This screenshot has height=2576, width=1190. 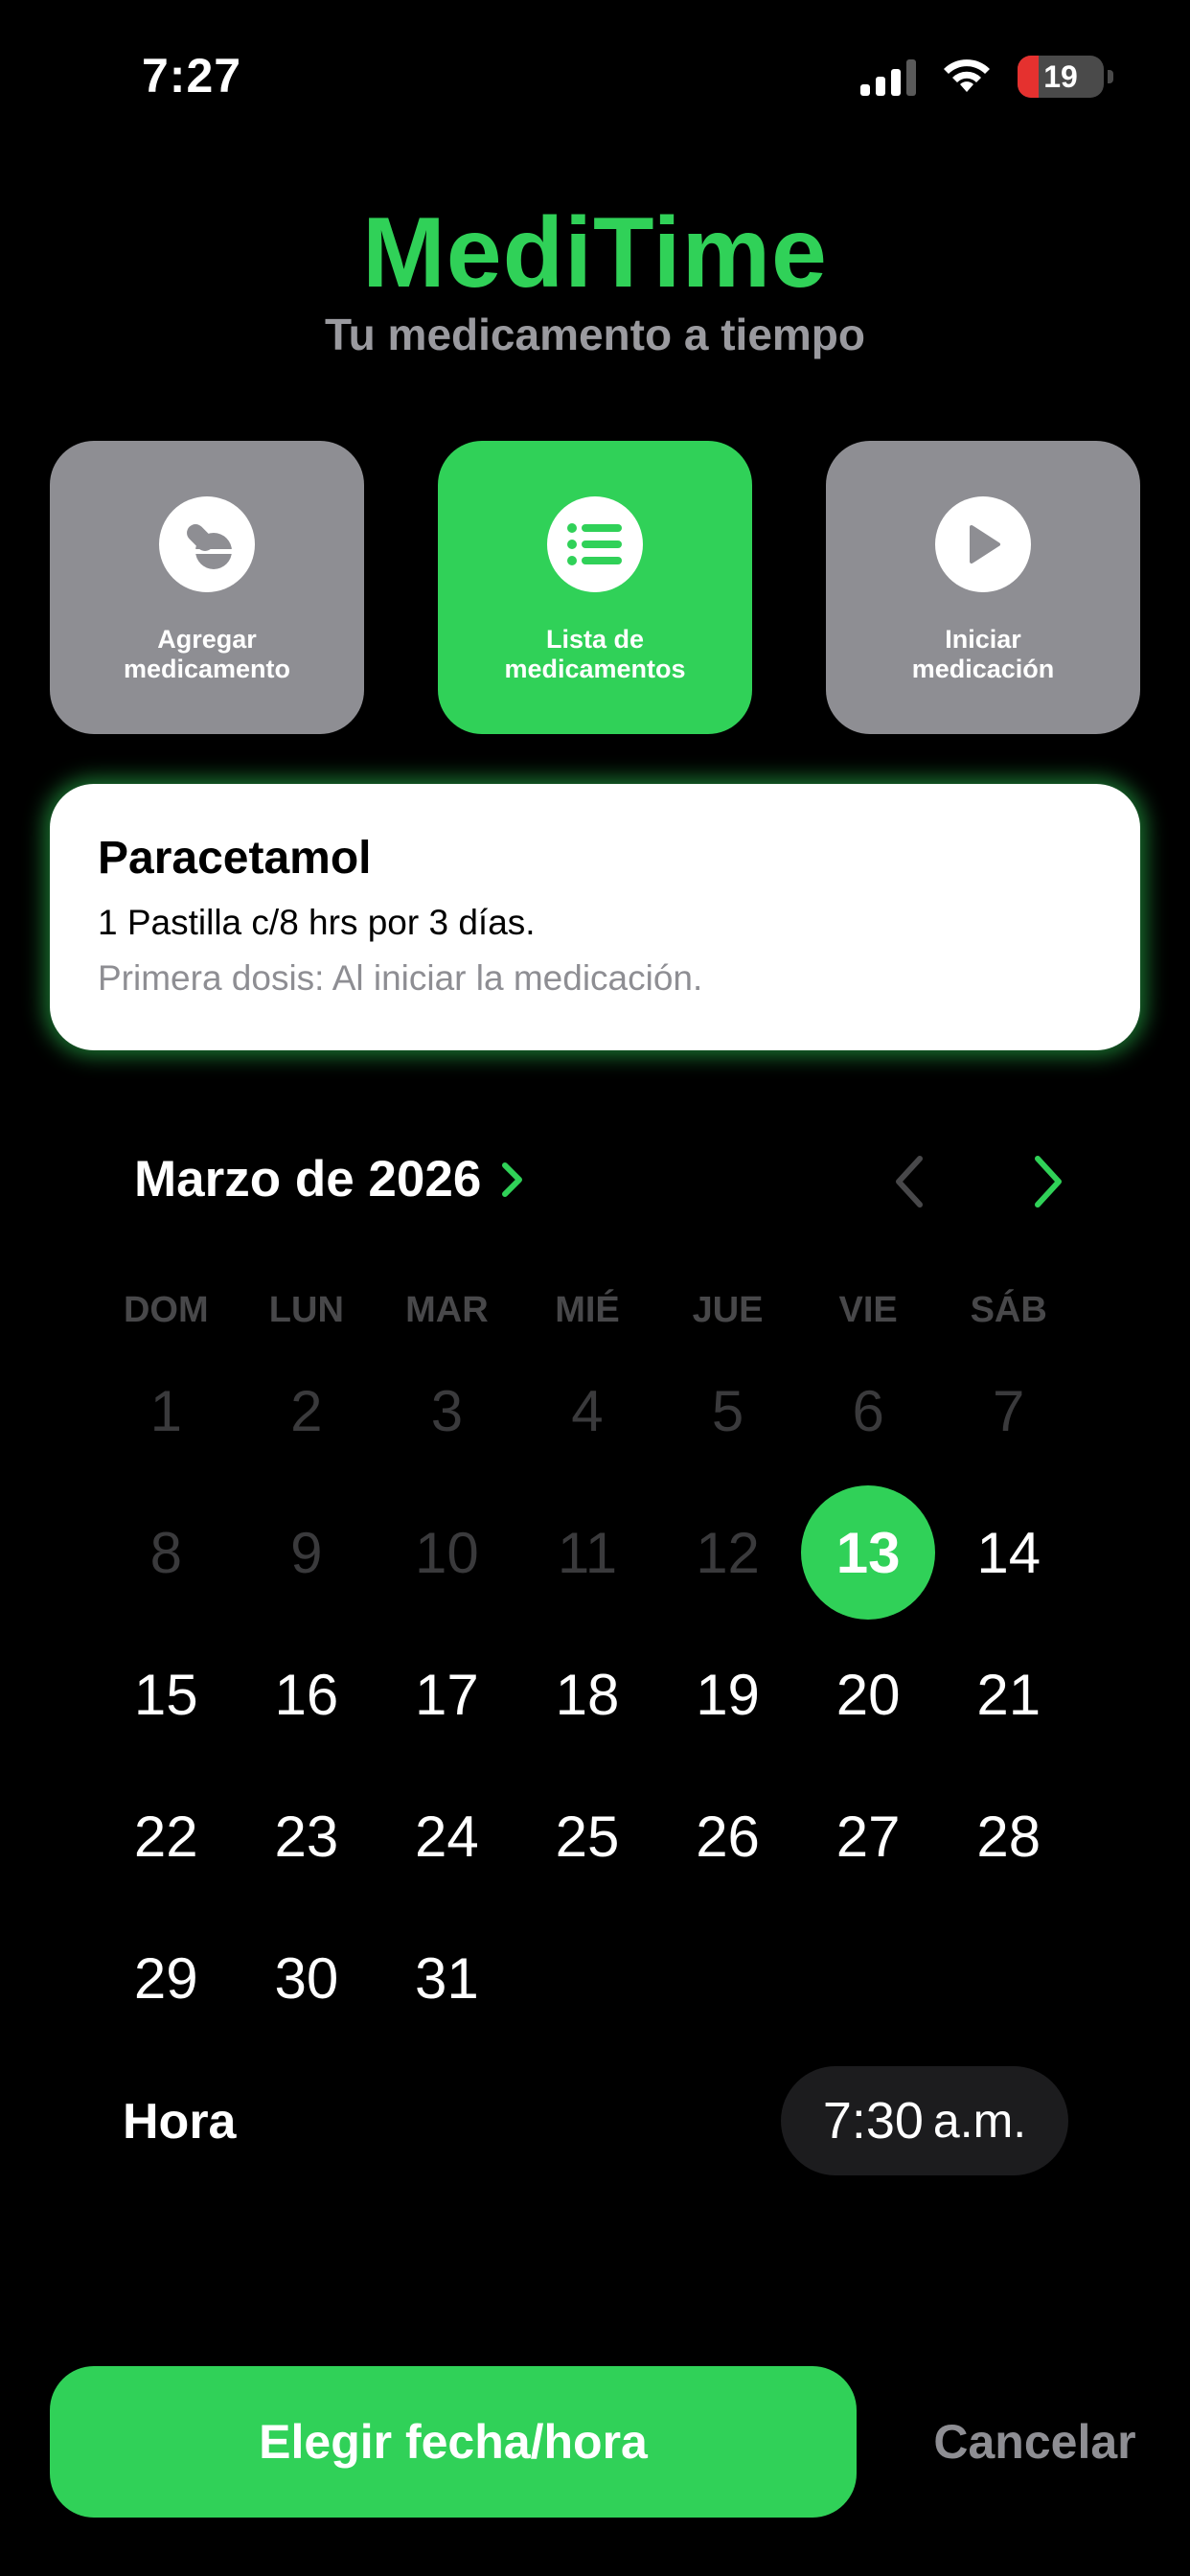 I want to click on calendar-day: 14, so click(x=1009, y=1552).